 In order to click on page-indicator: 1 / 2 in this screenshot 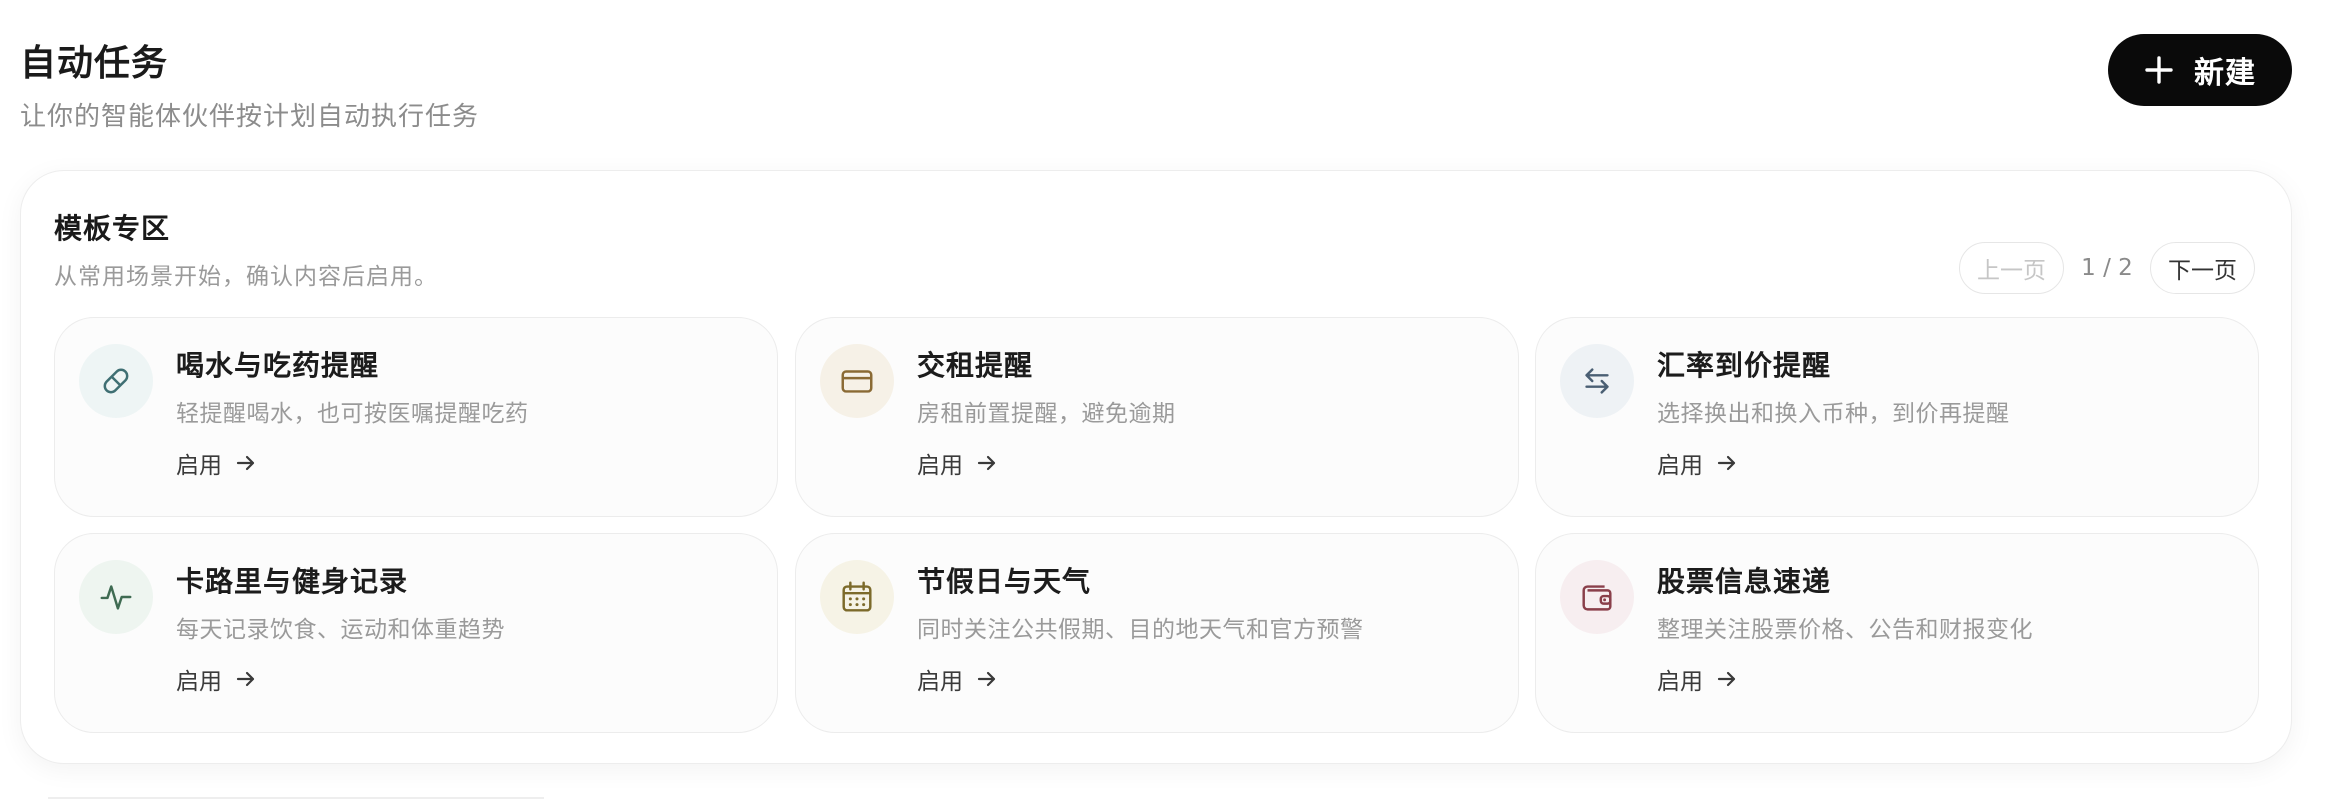, I will do `click(2107, 268)`.